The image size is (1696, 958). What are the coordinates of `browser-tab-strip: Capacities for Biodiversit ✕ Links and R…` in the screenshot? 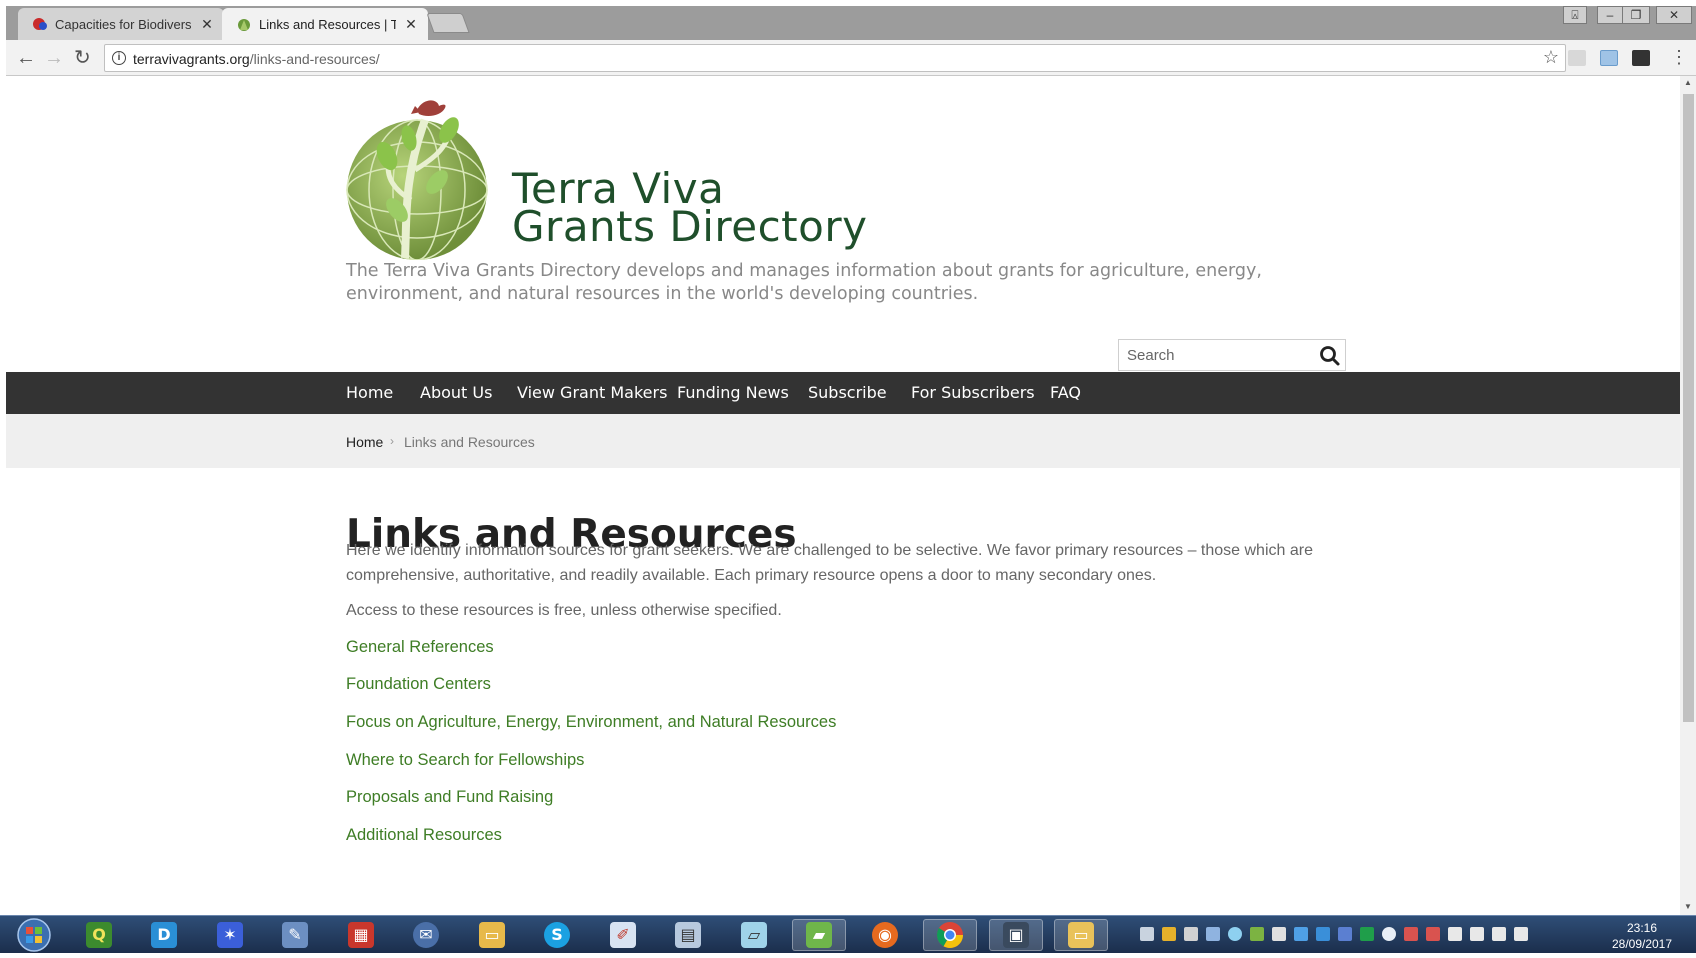 It's located at (848, 20).